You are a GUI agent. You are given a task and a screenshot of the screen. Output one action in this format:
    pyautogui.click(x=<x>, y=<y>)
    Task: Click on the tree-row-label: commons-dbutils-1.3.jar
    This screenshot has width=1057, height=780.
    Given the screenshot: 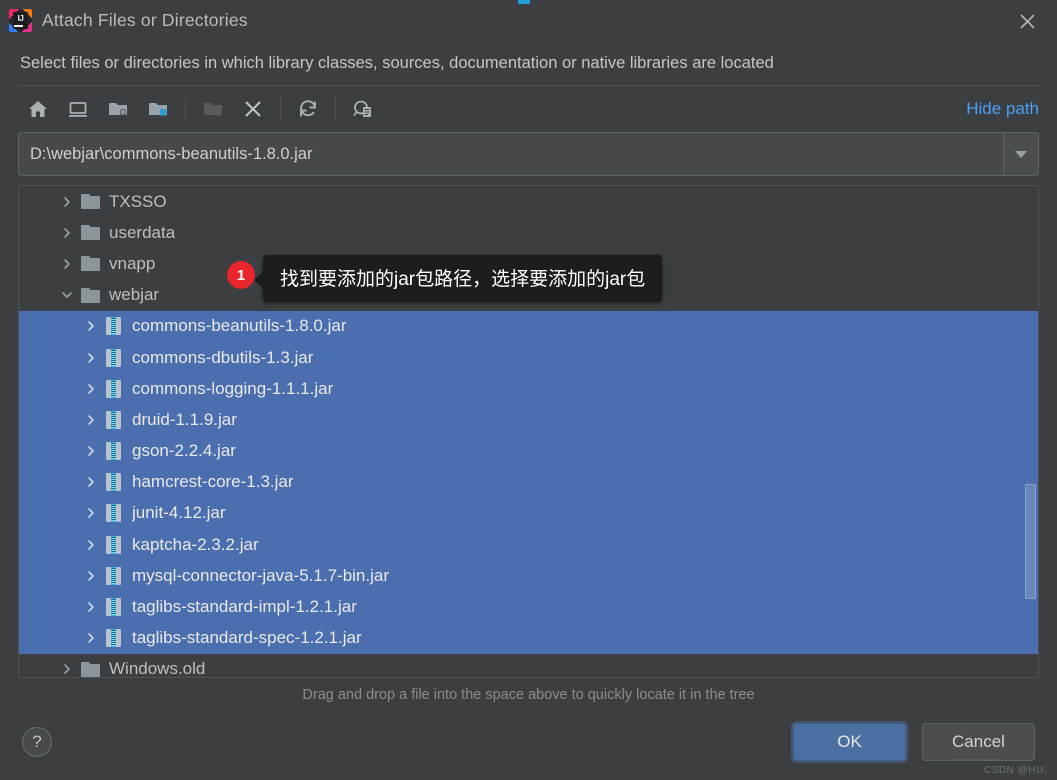 What is the action you would take?
    pyautogui.click(x=223, y=357)
    